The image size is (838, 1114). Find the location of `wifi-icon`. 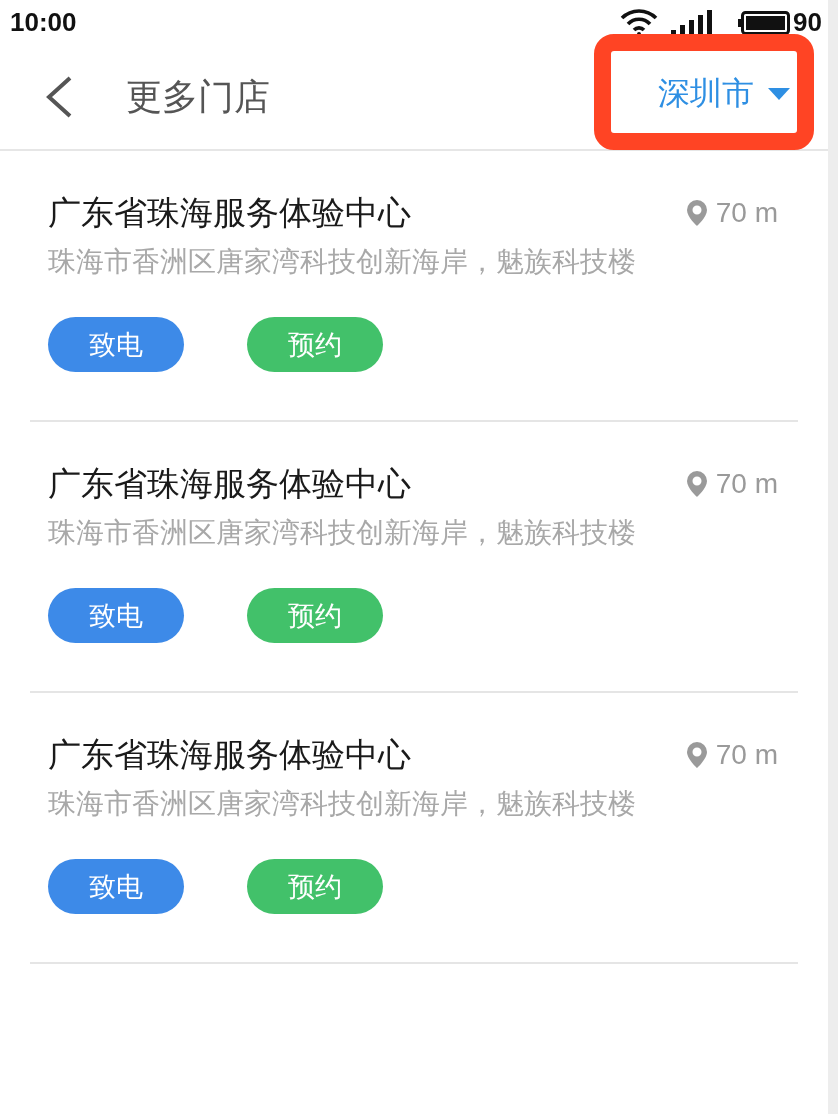

wifi-icon is located at coordinates (639, 22).